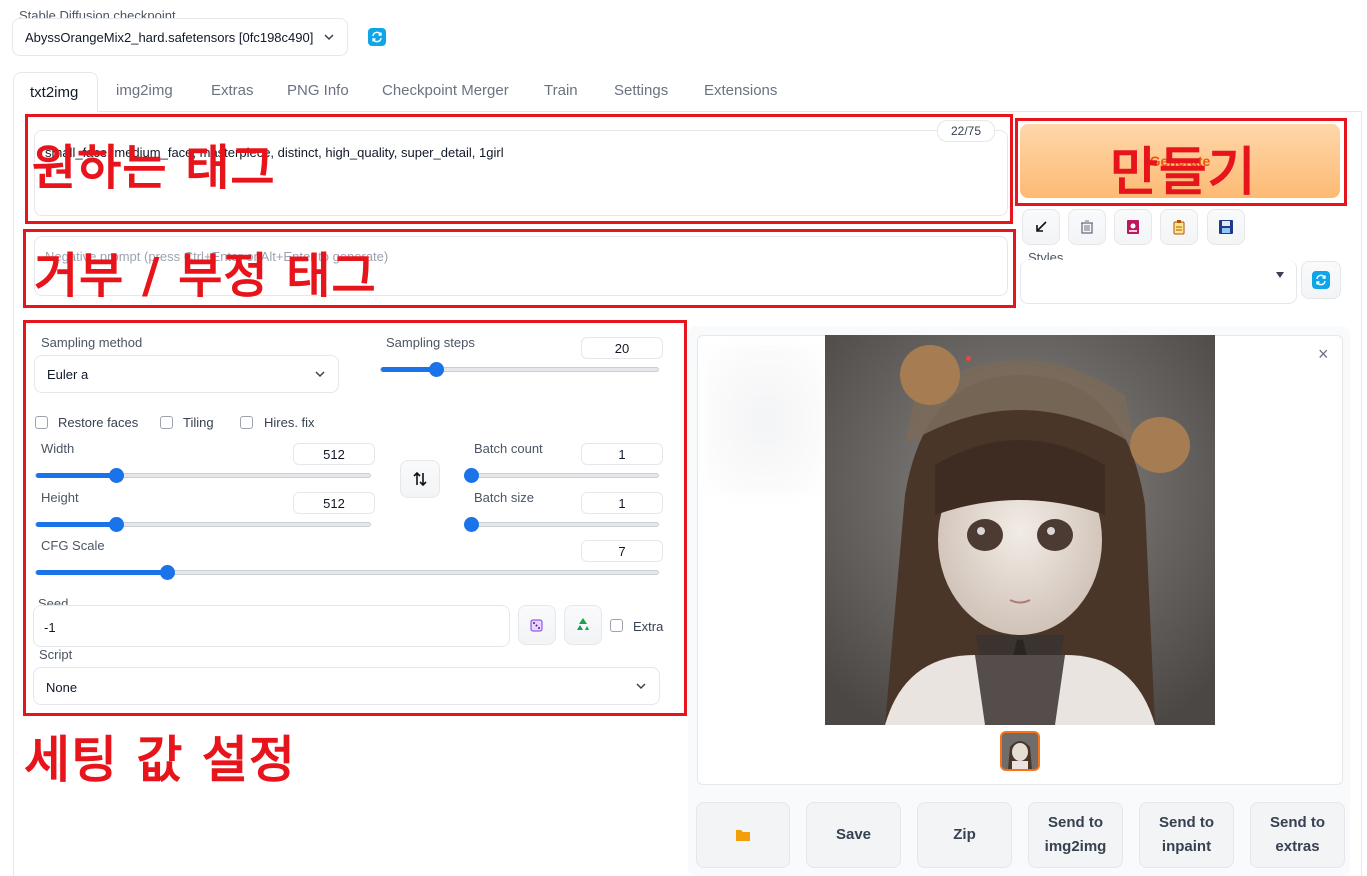 This screenshot has width=1367, height=876. I want to click on tab-settings: Settings, so click(641, 94).